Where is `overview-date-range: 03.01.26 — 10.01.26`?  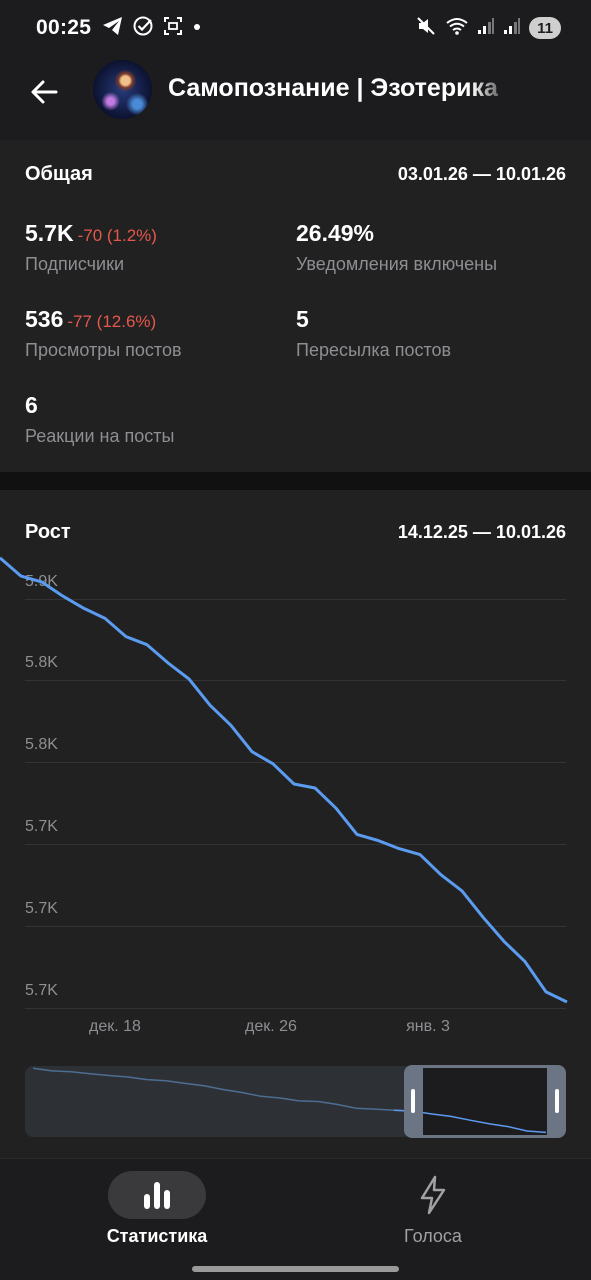
overview-date-range: 03.01.26 — 10.01.26 is located at coordinates (481, 174).